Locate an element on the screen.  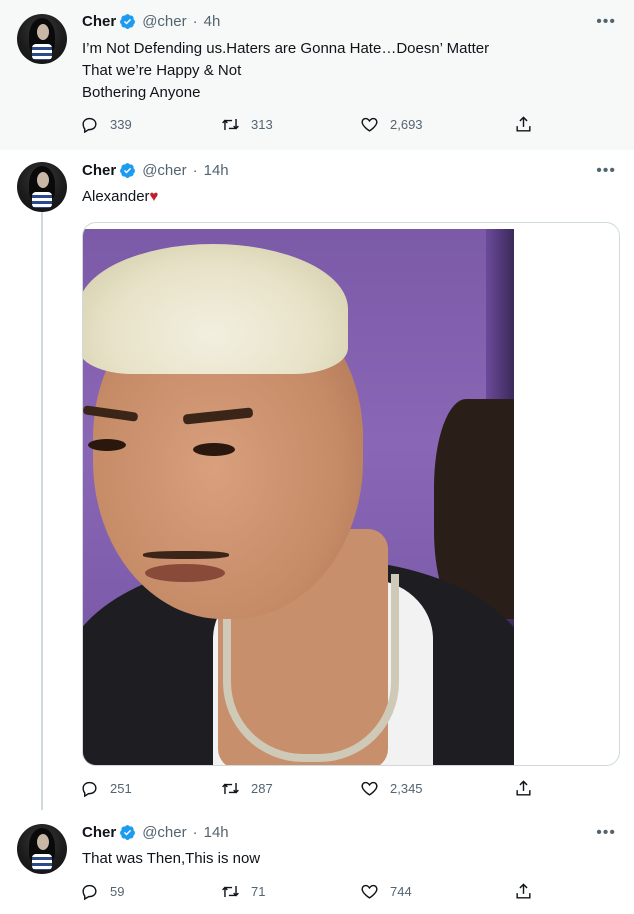
retweet-button: 71 is located at coordinates (243, 891).